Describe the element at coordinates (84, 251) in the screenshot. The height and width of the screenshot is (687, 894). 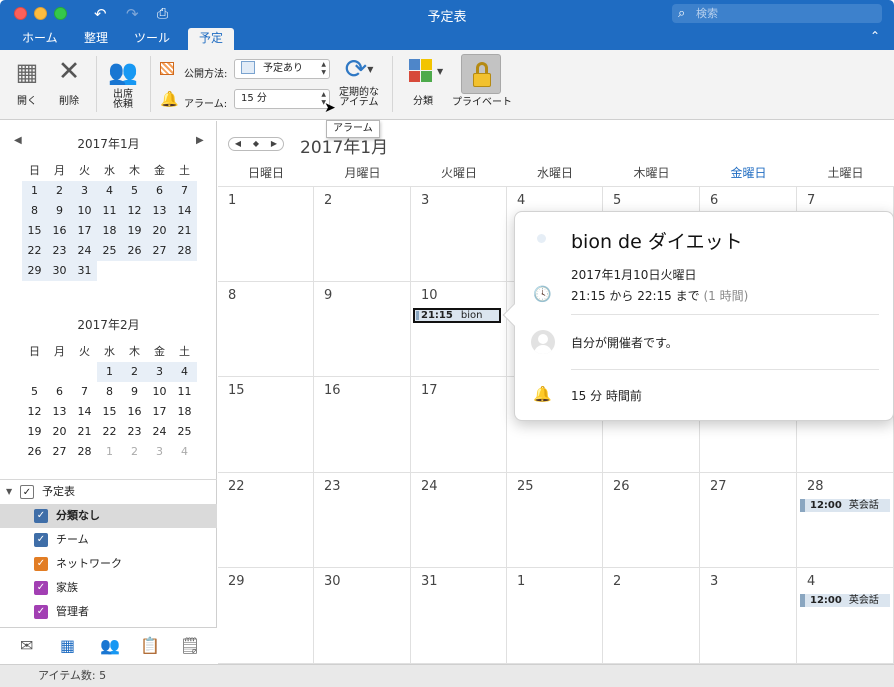
I see `mini-day: 24` at that location.